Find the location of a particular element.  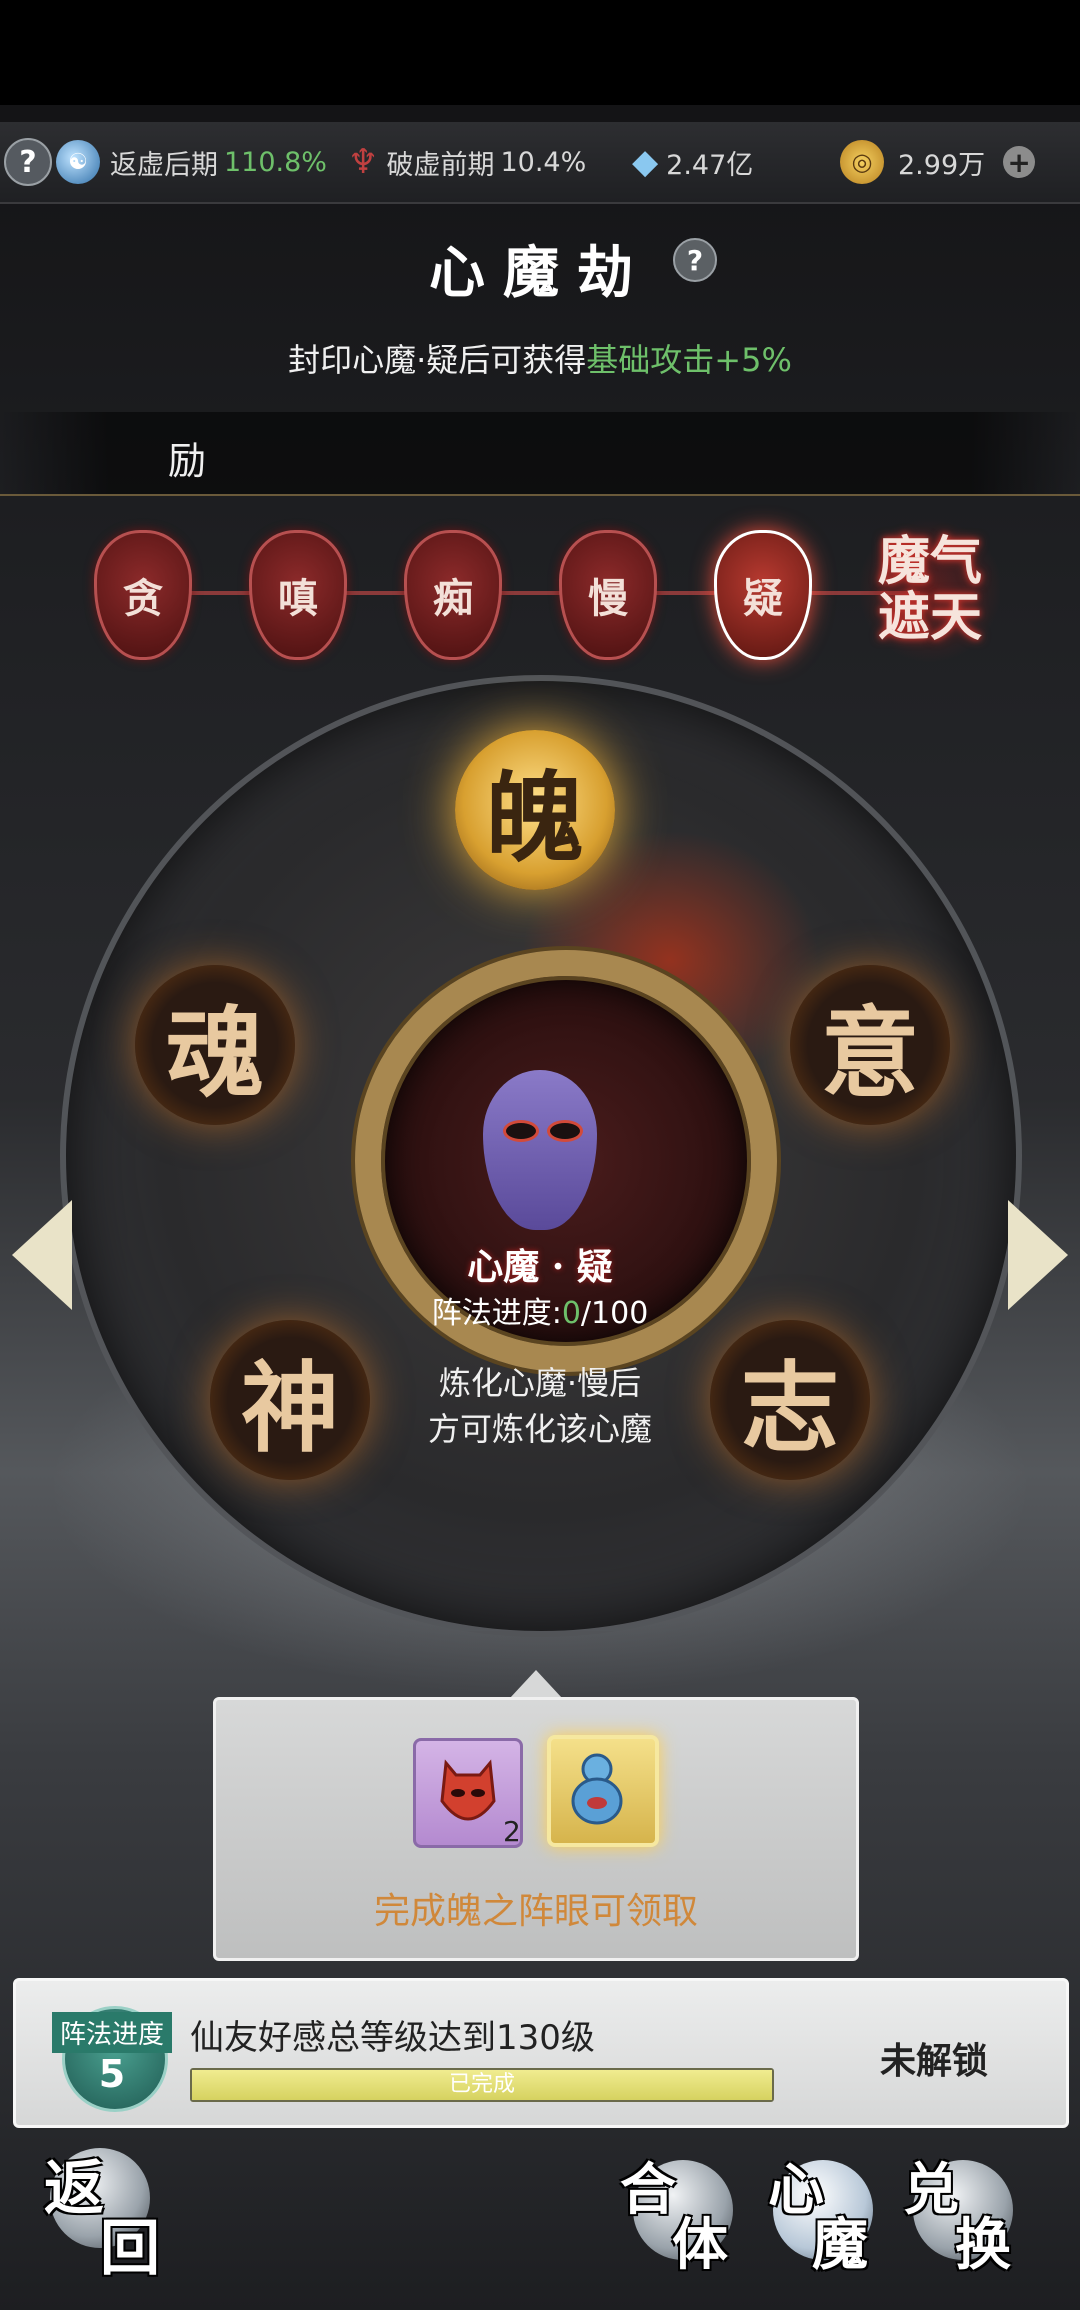

title-help-button: ? is located at coordinates (695, 260).